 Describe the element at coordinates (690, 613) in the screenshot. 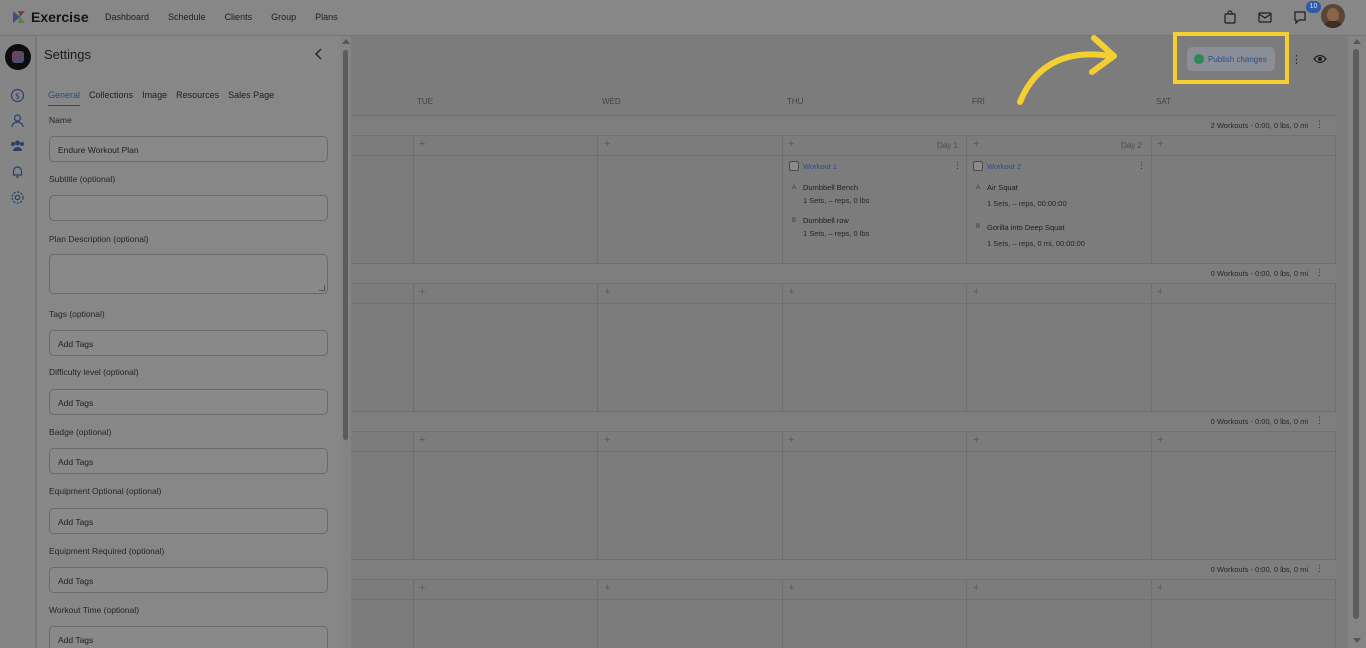

I see `day-cell-wed: +` at that location.